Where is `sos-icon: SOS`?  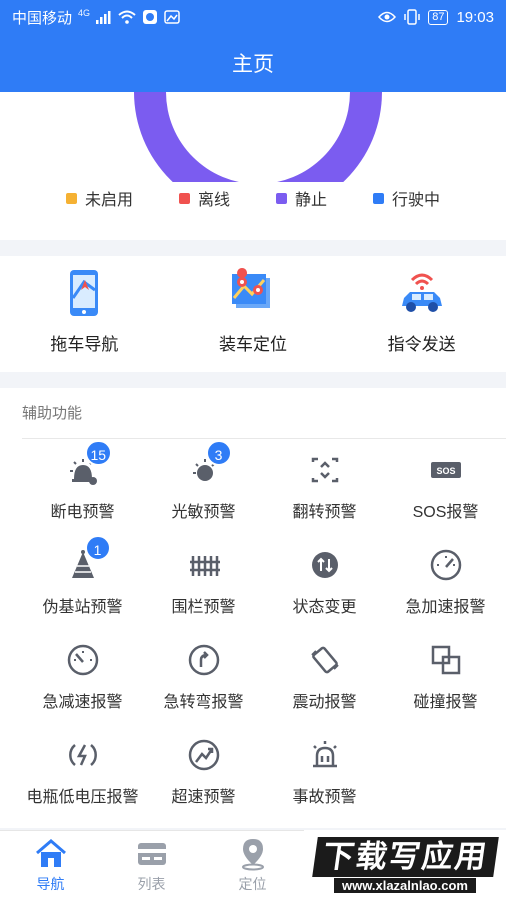
sos-icon: SOS is located at coordinates (446, 470).